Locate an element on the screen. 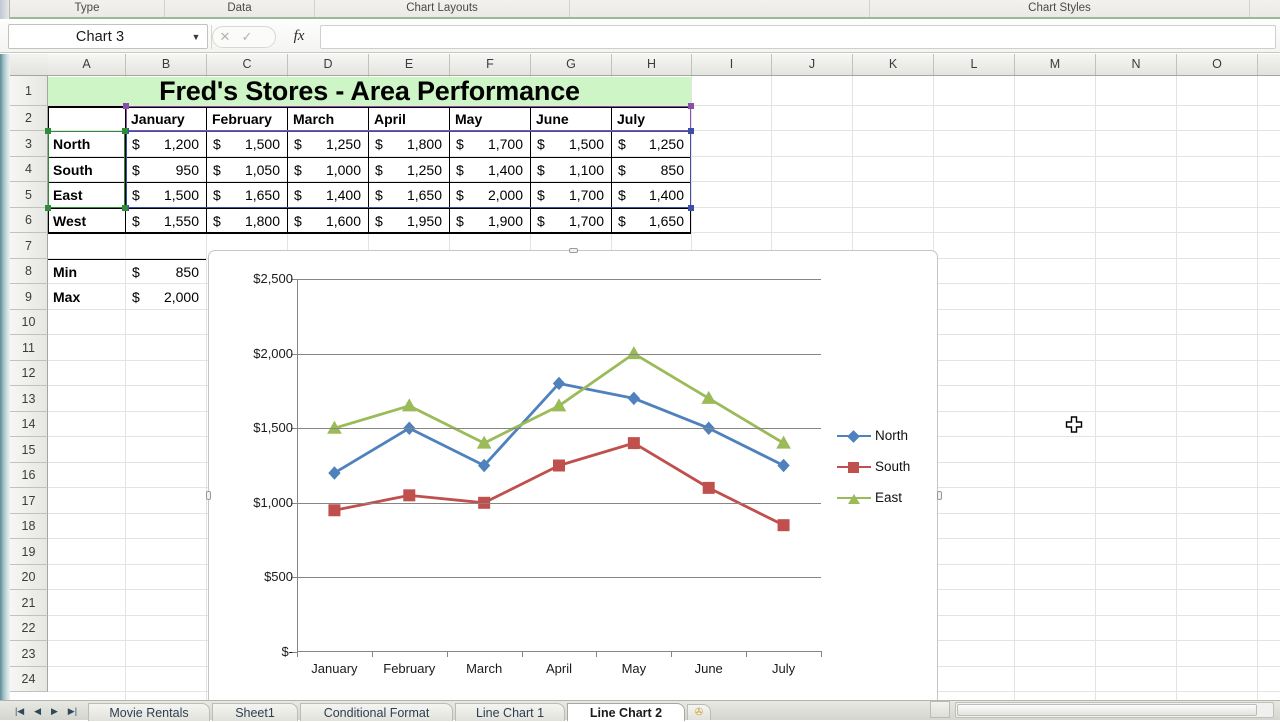  formula-input is located at coordinates (798, 37).